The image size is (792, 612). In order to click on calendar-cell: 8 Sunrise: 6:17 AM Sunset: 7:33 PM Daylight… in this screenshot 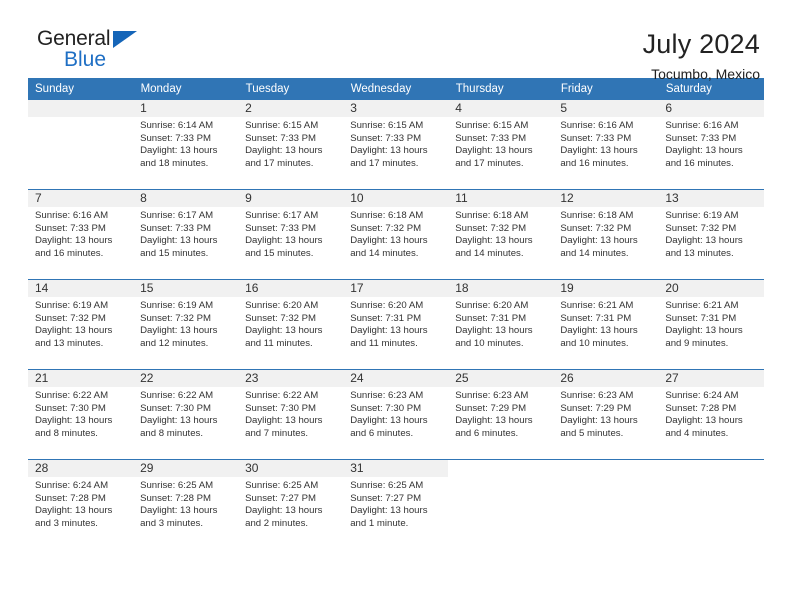, I will do `click(186, 234)`.